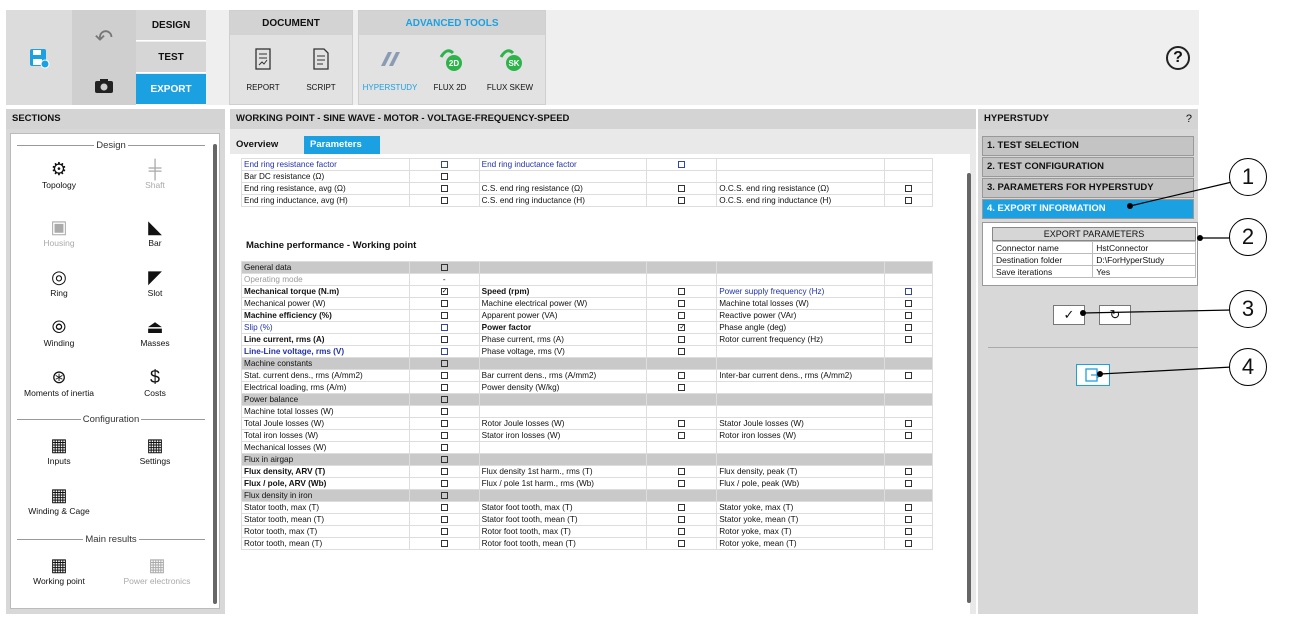 The height and width of the screenshot is (628, 1302). What do you see at coordinates (1156, 279) in the screenshot?
I see `callout-lines` at bounding box center [1156, 279].